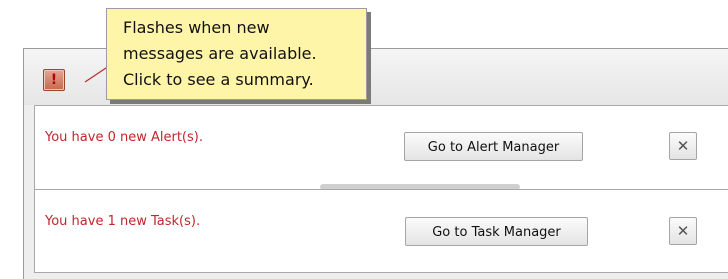  I want to click on alerts-message: You have 0 new Alert(s)., so click(124, 137).